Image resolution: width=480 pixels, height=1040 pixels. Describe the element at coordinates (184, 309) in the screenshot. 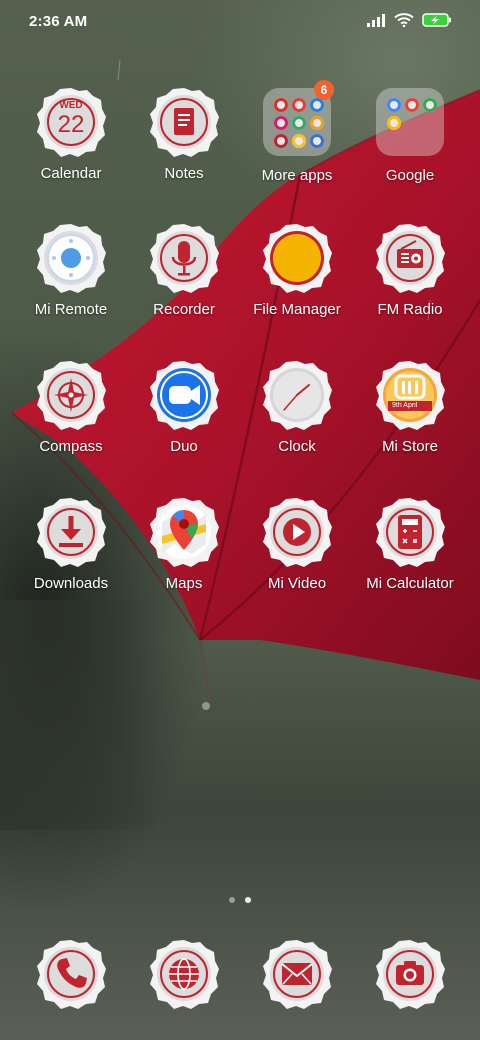

I see `app-label: Recorder` at that location.